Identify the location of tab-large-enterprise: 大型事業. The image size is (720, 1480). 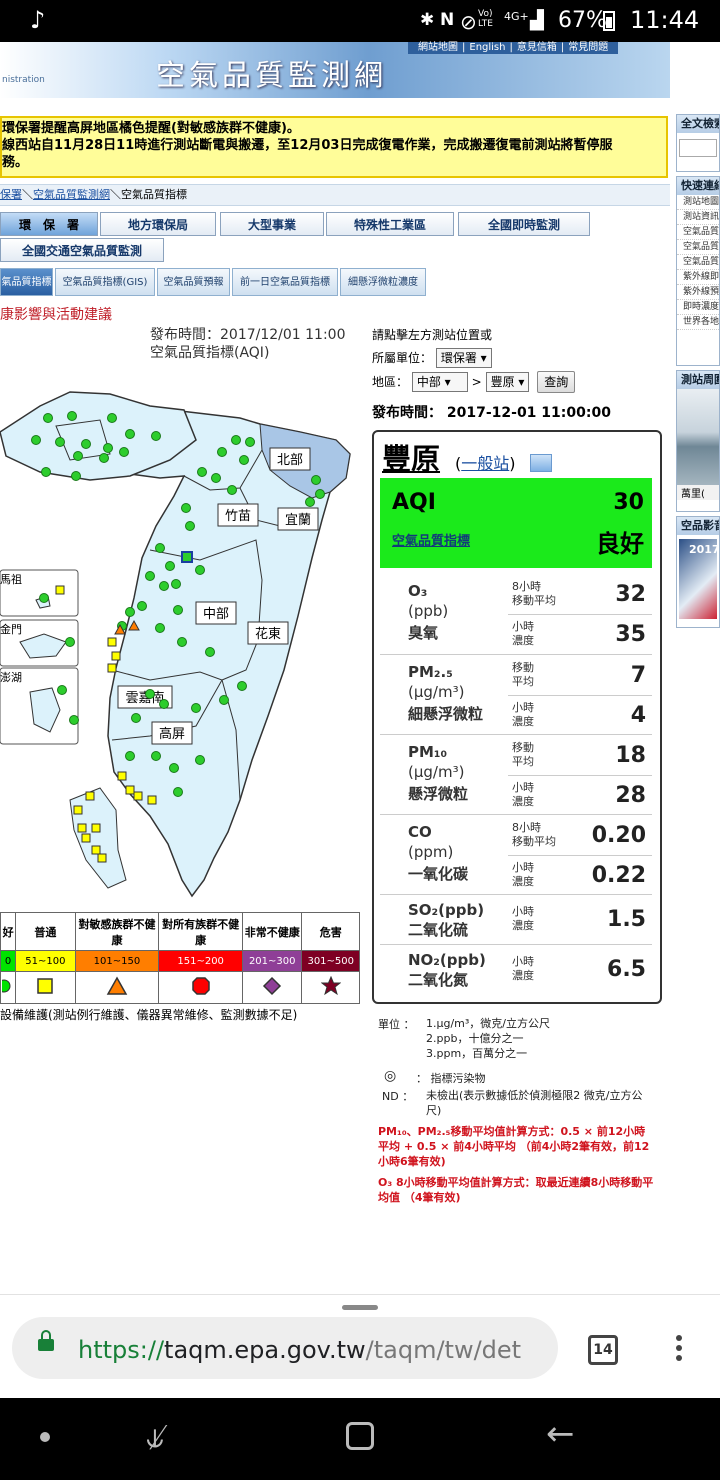
(272, 224).